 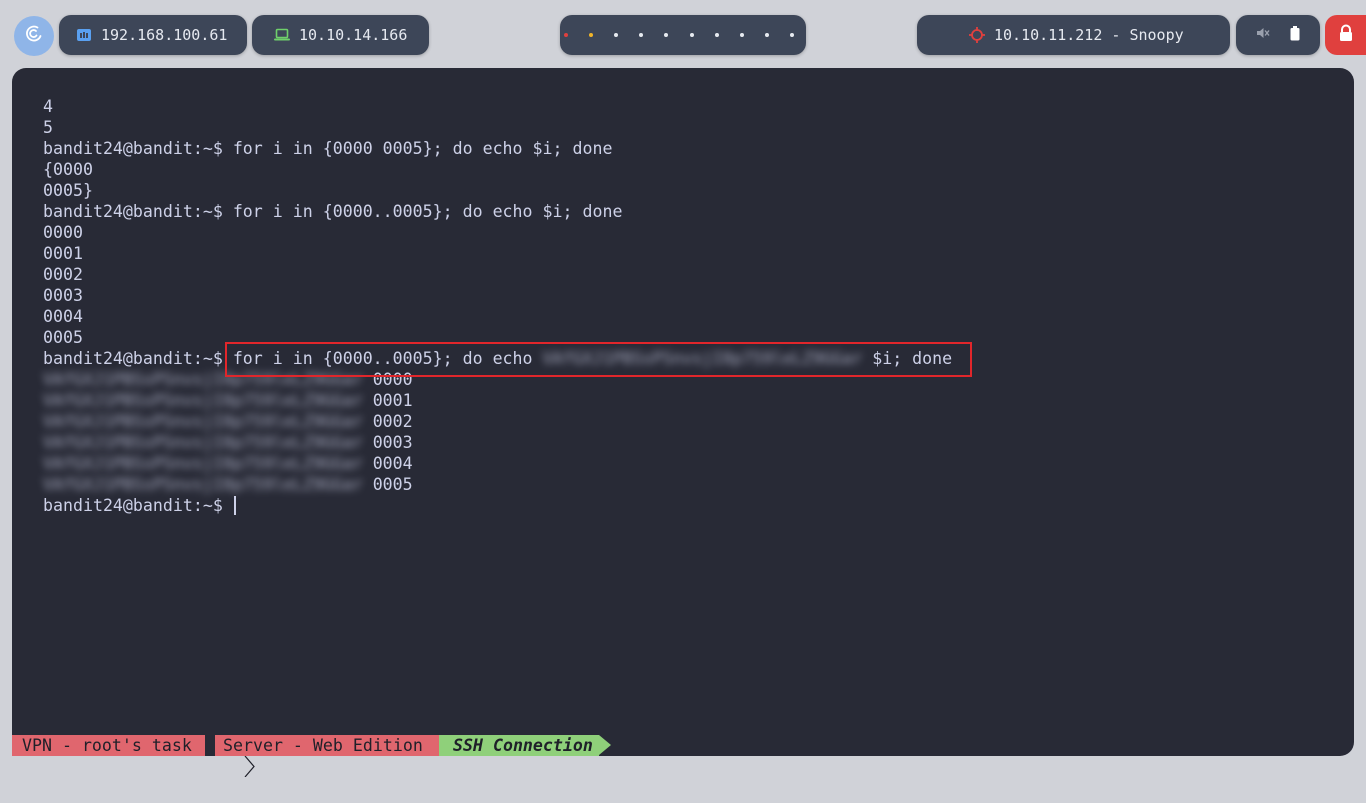 What do you see at coordinates (282, 35) in the screenshot?
I see `laptop-icon` at bounding box center [282, 35].